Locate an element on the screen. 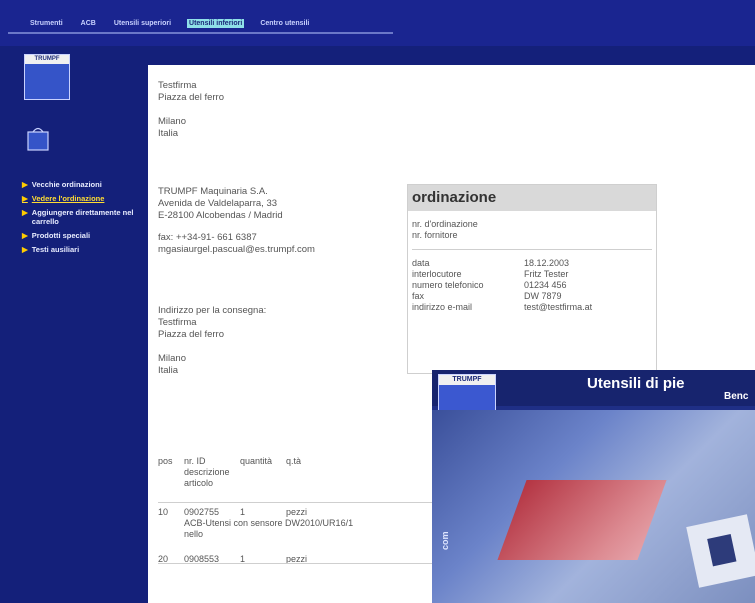  table-row-note: nello is located at coordinates (194, 534).